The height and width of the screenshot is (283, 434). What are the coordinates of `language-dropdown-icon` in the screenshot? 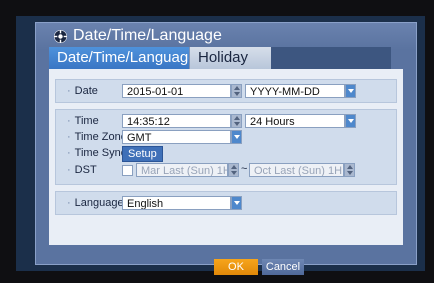 It's located at (236, 203).